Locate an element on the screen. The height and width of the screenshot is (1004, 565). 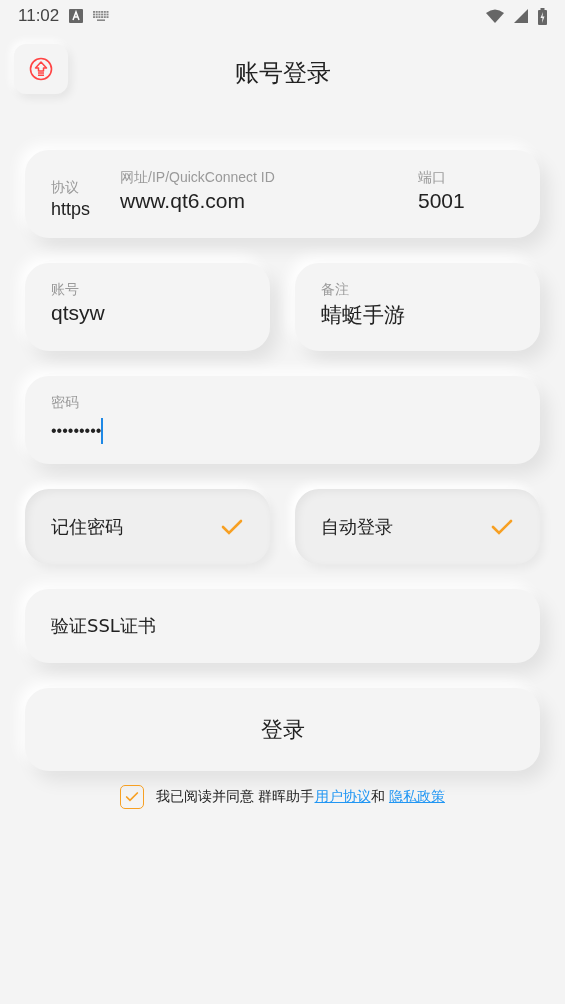
agreement-checkbox is located at coordinates (132, 797).